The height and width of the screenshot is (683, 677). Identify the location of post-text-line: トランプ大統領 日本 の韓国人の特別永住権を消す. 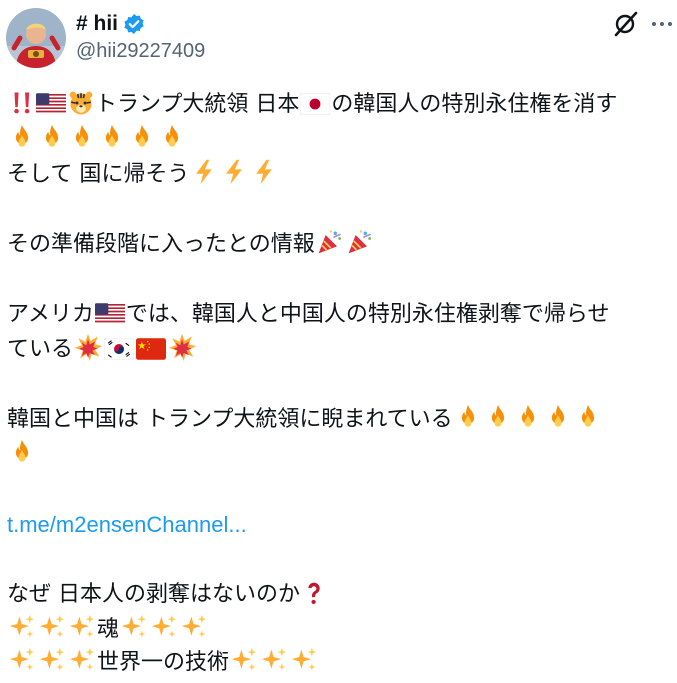
(312, 104).